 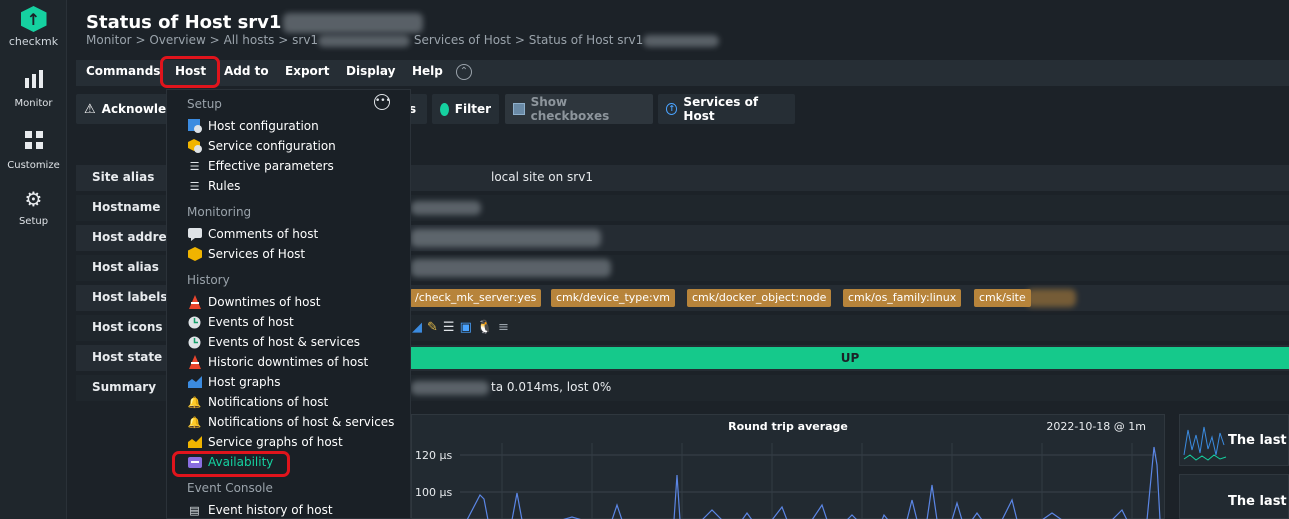 What do you see at coordinates (184, 22) in the screenshot?
I see `page-title-text: Status of Host srv1` at bounding box center [184, 22].